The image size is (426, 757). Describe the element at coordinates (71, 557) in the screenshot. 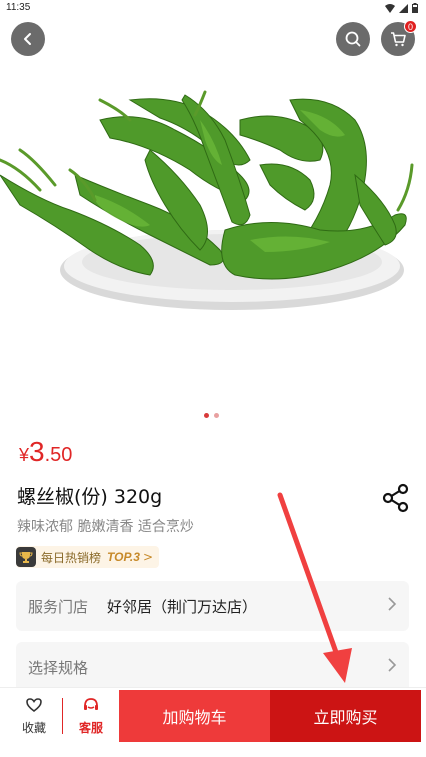

I see `rank-label: 每日热销榜` at that location.